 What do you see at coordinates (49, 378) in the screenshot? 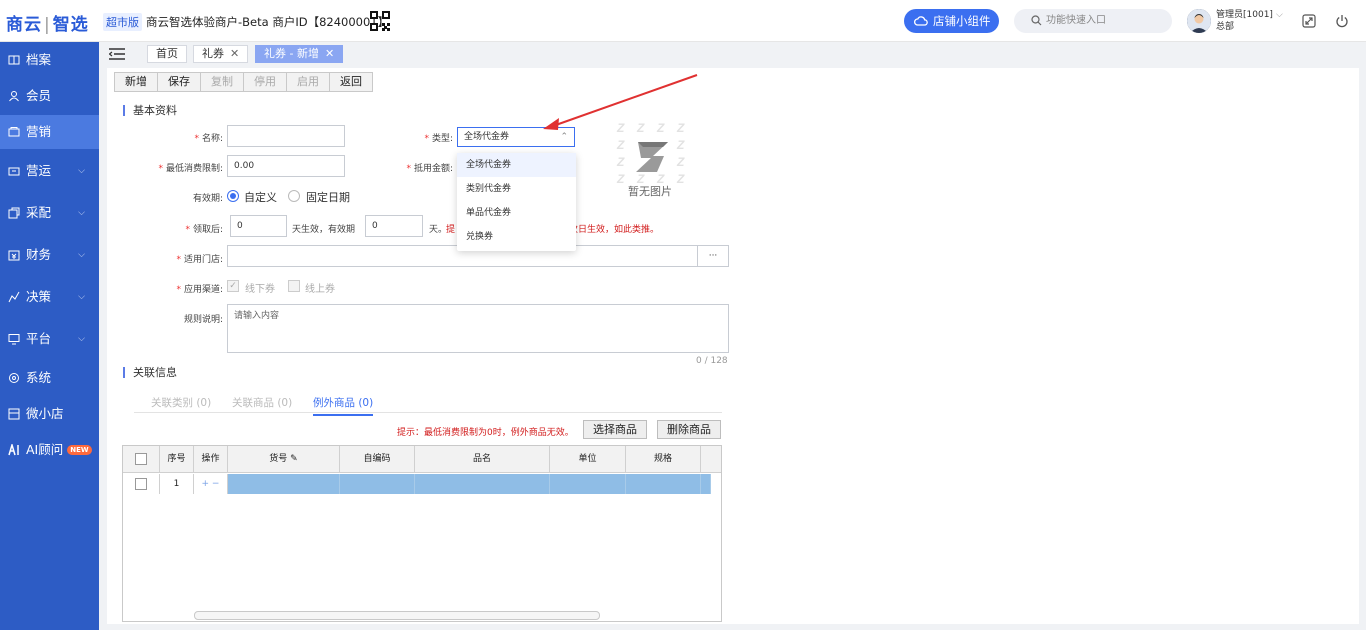
I see `sidebar-item-system: 系统` at bounding box center [49, 378].